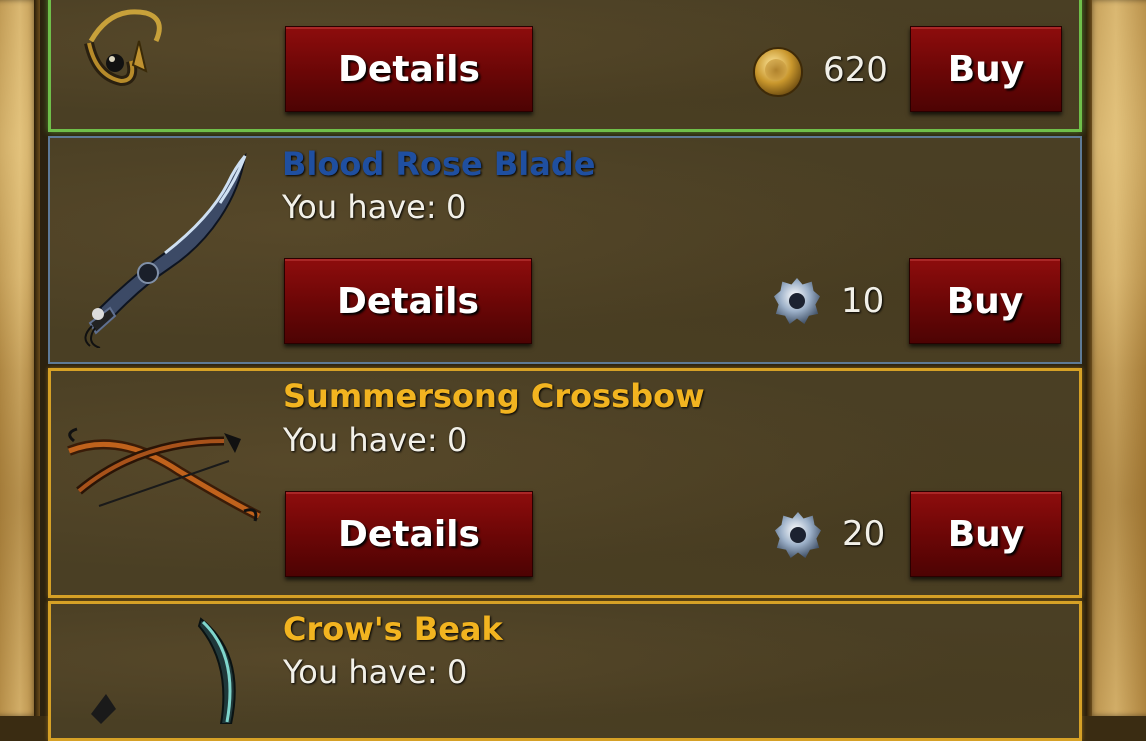  Describe the element at coordinates (20, 358) in the screenshot. I see `left-frame-border` at that location.